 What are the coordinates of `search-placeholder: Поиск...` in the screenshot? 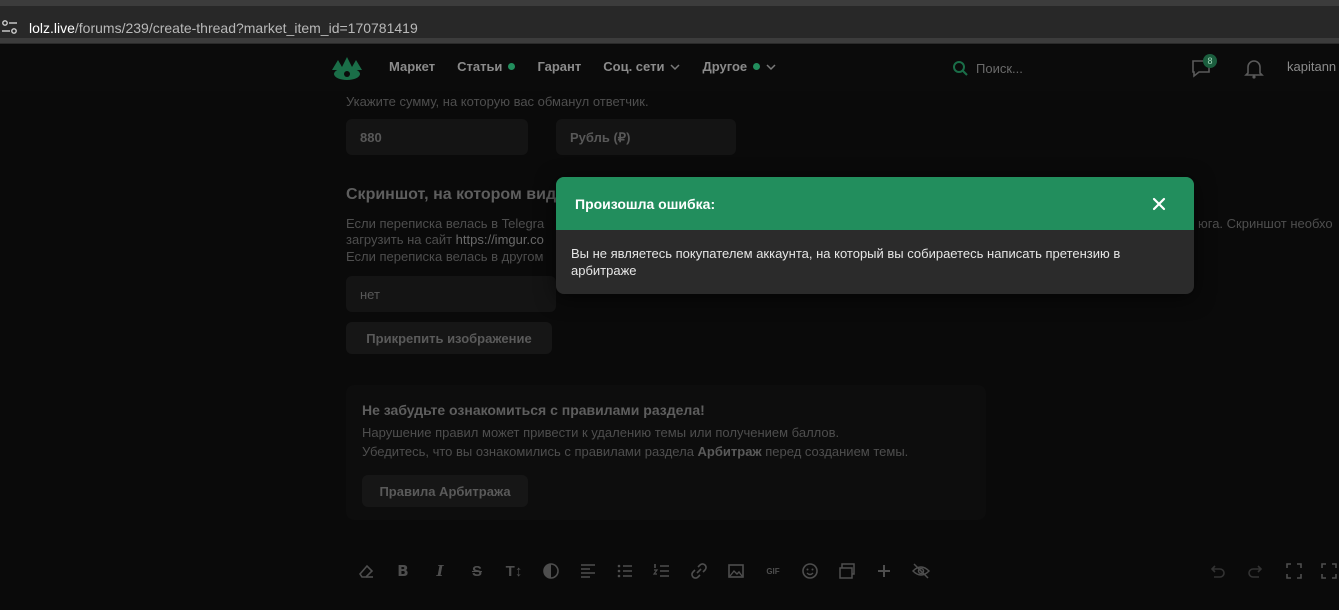 It's located at (999, 68).